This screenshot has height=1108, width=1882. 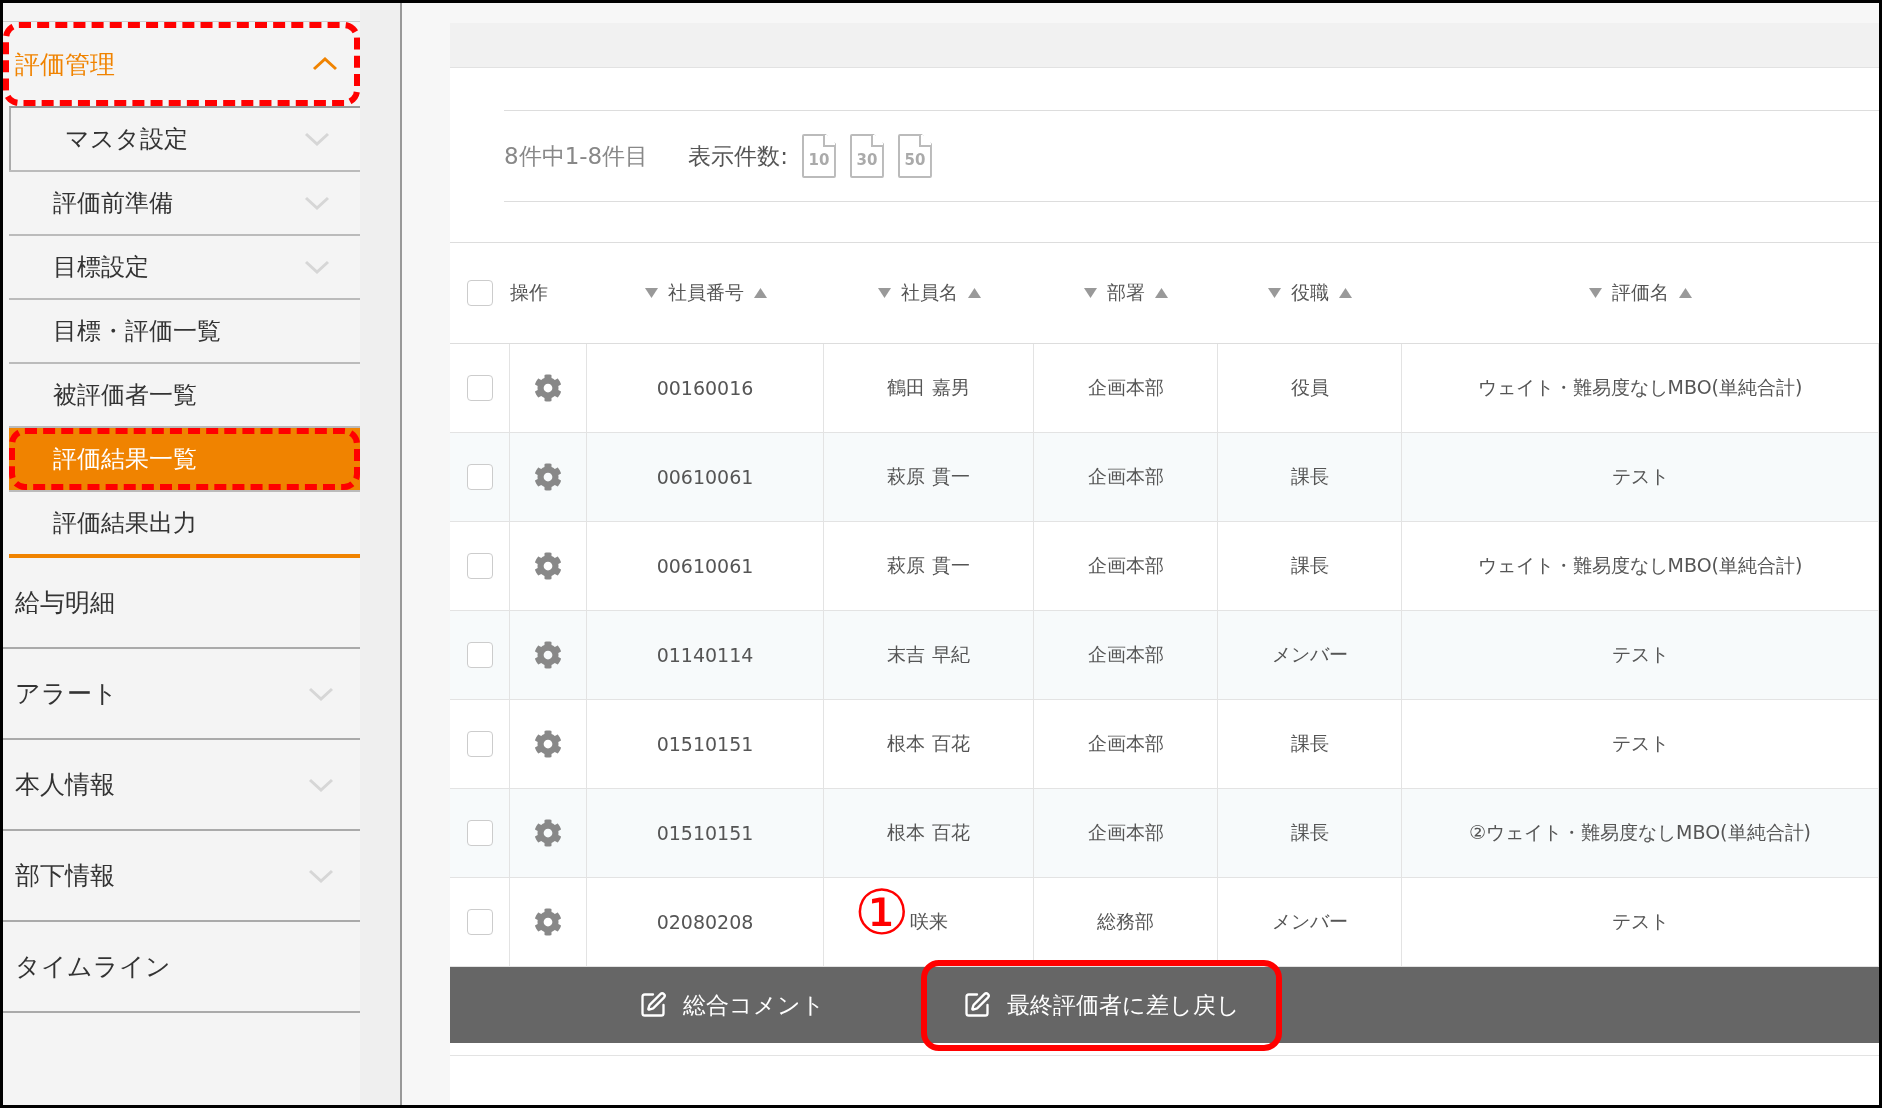 I want to click on table-cell-text: ②ウェイト・難易度なしMBO(単純合計), so click(x=1640, y=832).